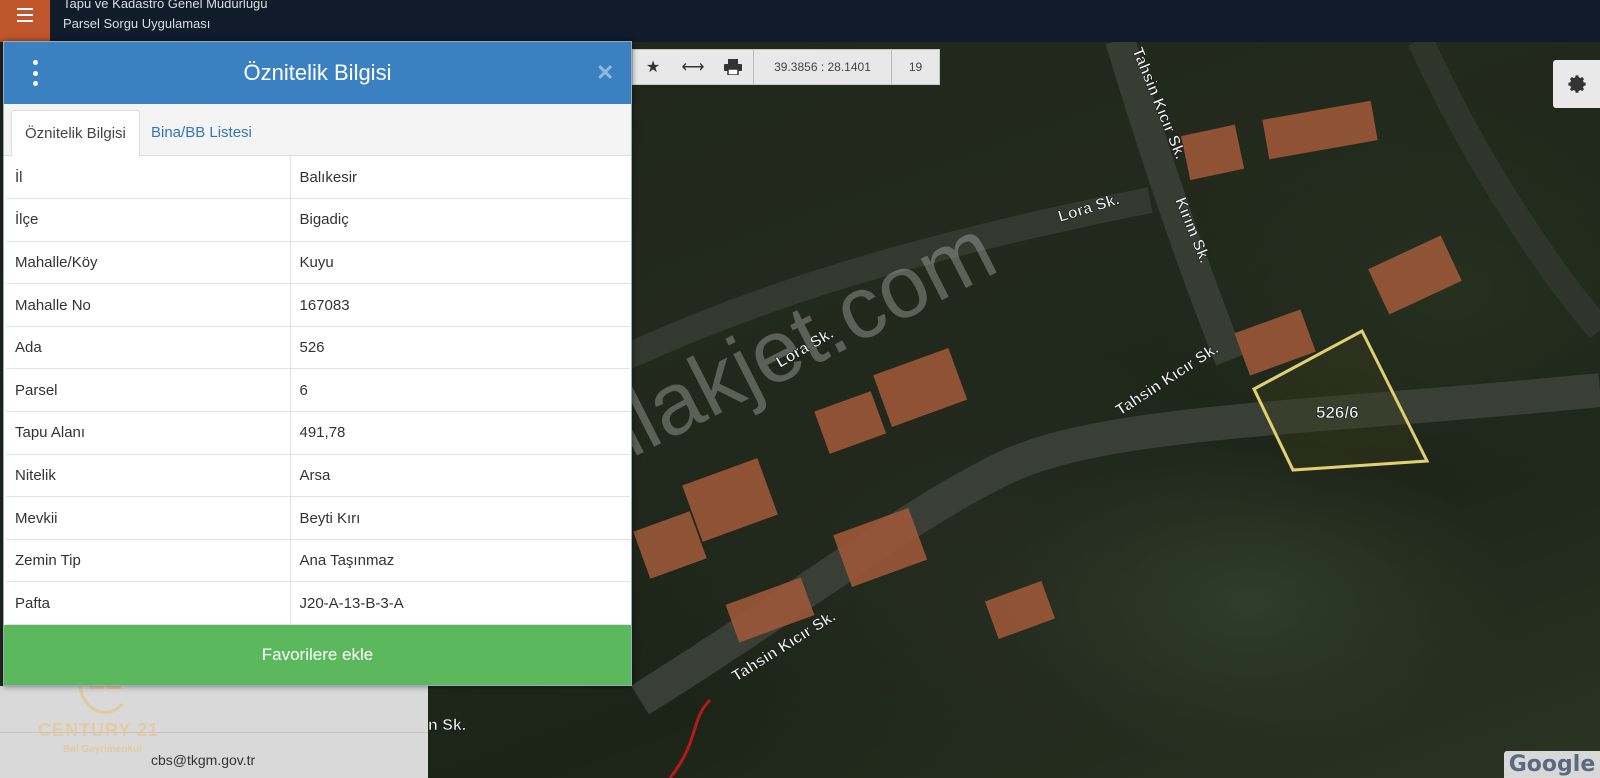 This screenshot has height=778, width=1600. I want to click on row-value: 6, so click(460, 390).